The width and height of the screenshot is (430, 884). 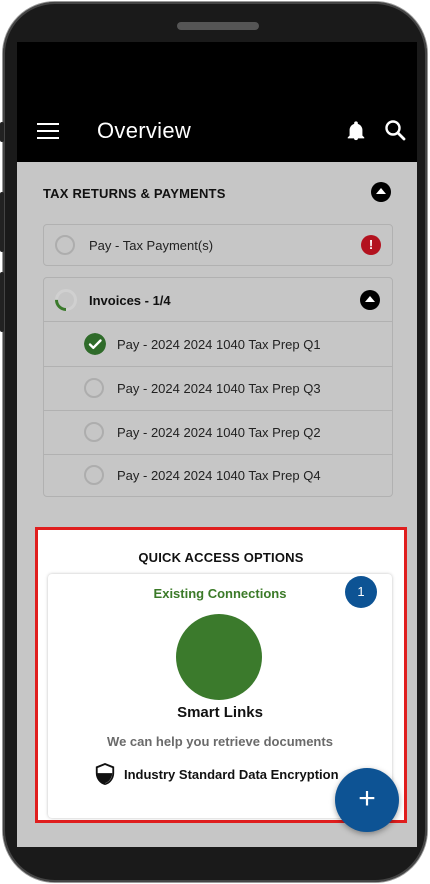 I want to click on menu-icon, so click(x=48, y=131).